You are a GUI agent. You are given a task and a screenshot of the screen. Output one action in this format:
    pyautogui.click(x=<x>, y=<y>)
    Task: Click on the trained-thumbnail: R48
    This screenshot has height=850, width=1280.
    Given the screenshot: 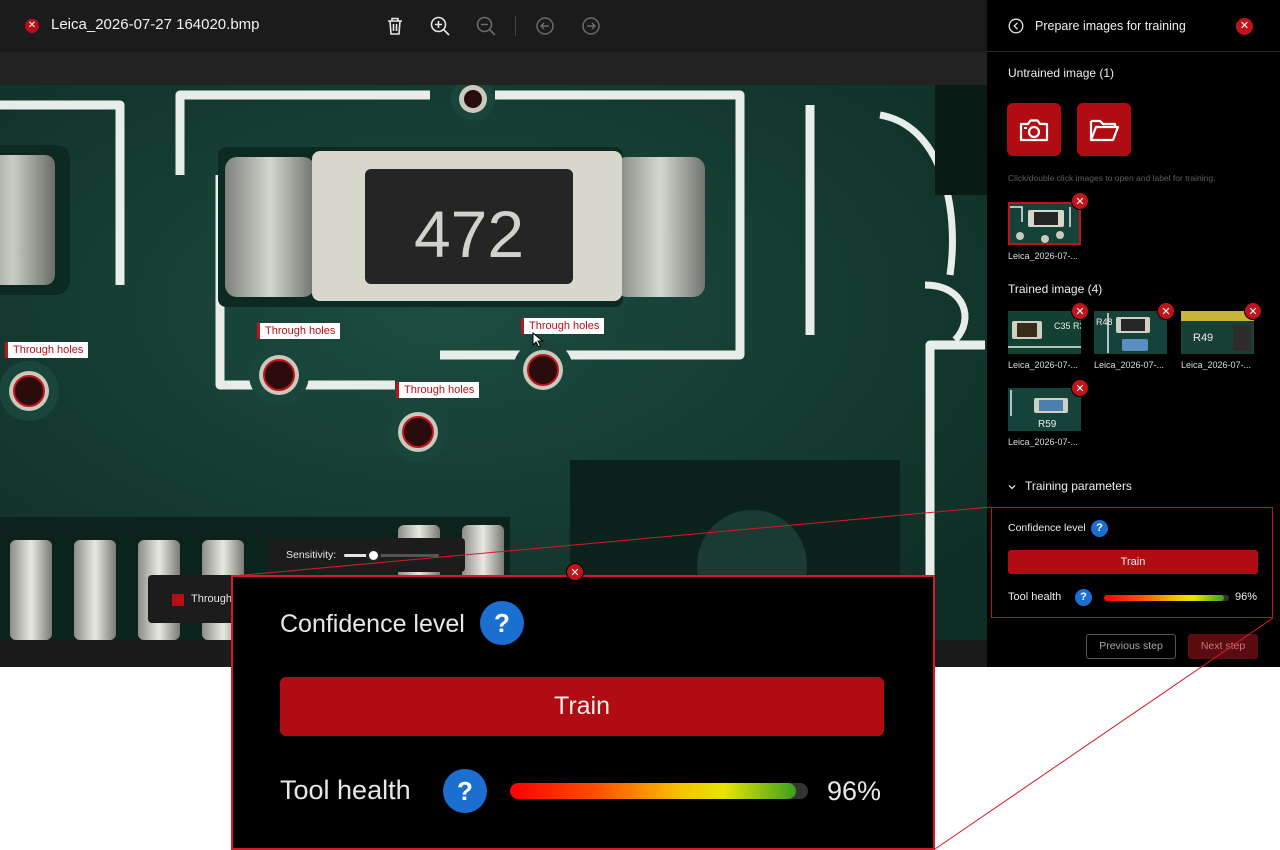 What is the action you would take?
    pyautogui.click(x=1130, y=332)
    